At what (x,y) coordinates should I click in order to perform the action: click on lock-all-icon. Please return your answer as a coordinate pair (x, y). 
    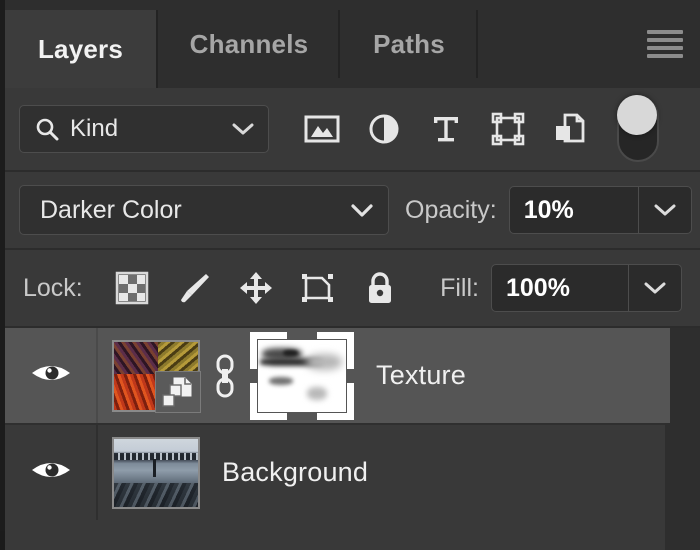
    Looking at the image, I should click on (380, 288).